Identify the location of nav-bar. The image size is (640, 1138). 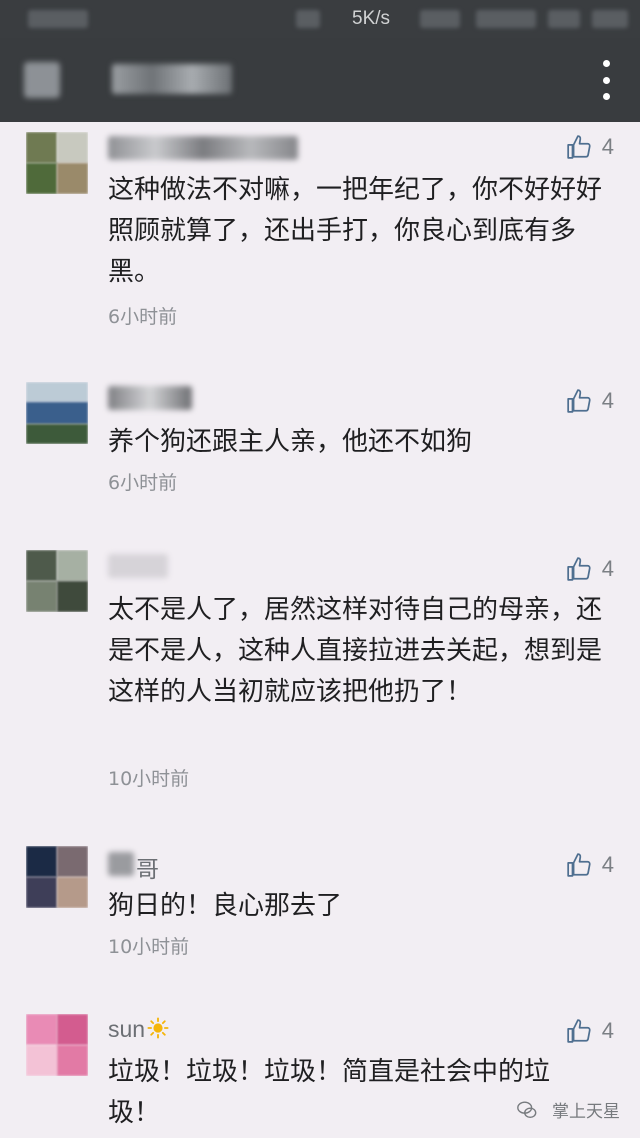
(320, 80).